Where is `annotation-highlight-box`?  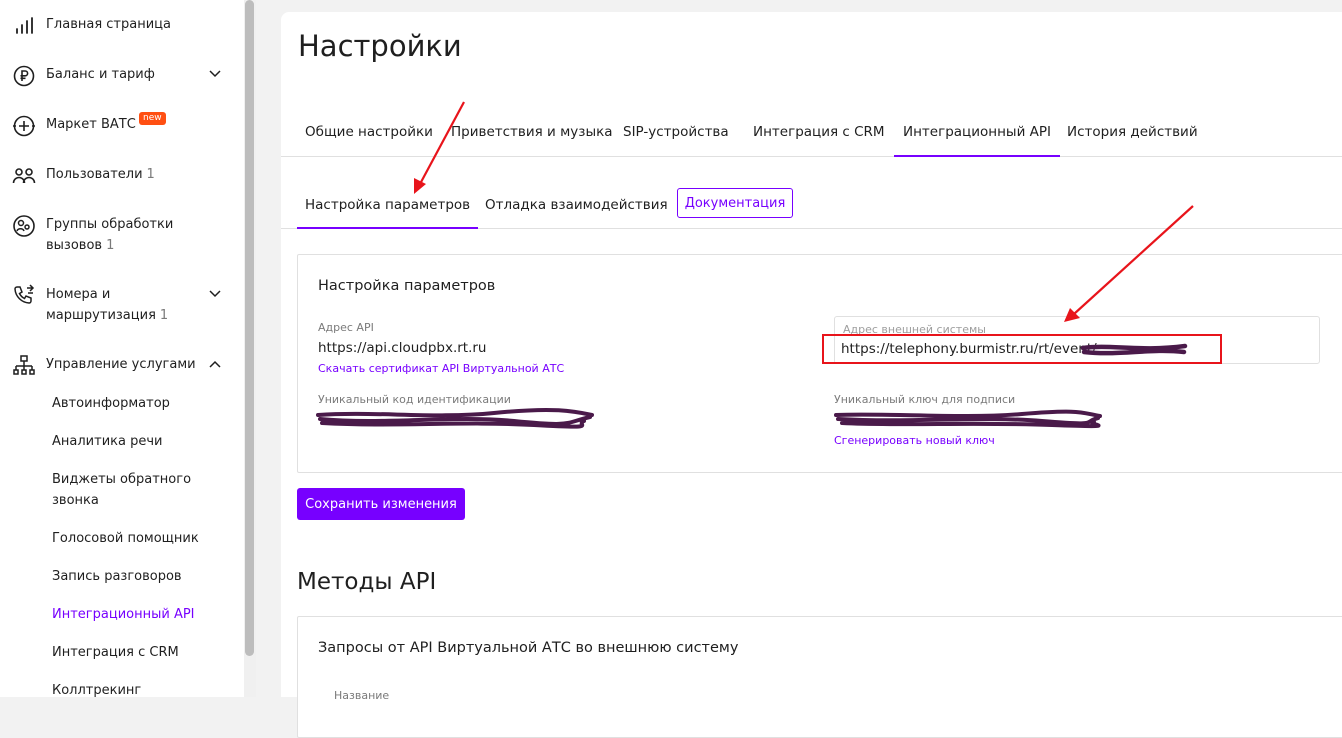
annotation-highlight-box is located at coordinates (1022, 349).